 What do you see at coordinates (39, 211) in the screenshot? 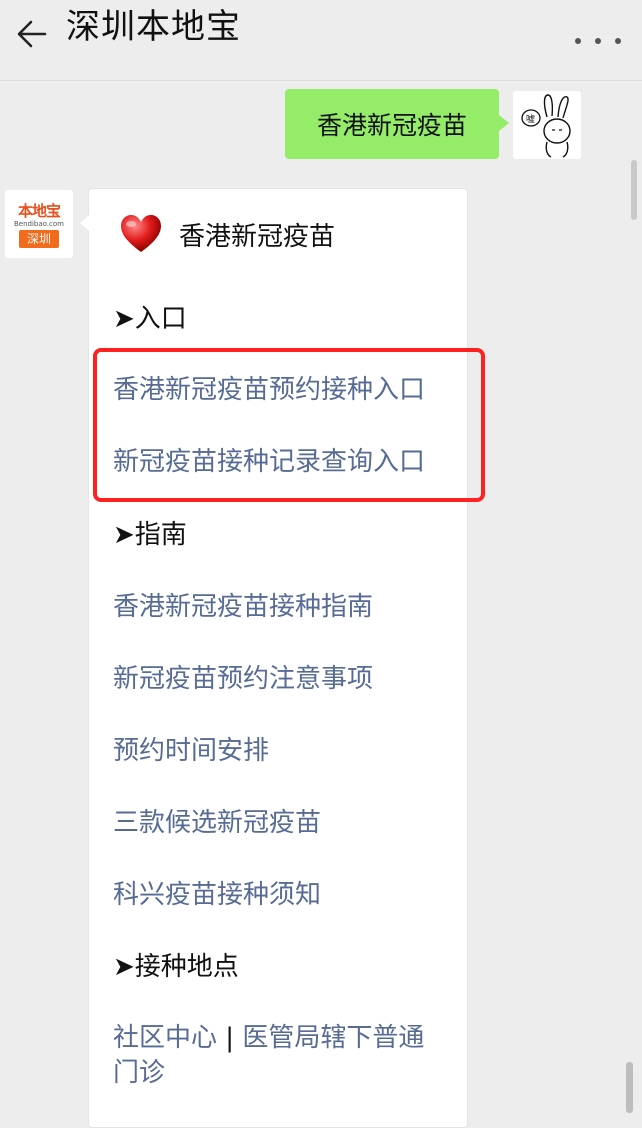
I see `logo-text: 本地宝` at bounding box center [39, 211].